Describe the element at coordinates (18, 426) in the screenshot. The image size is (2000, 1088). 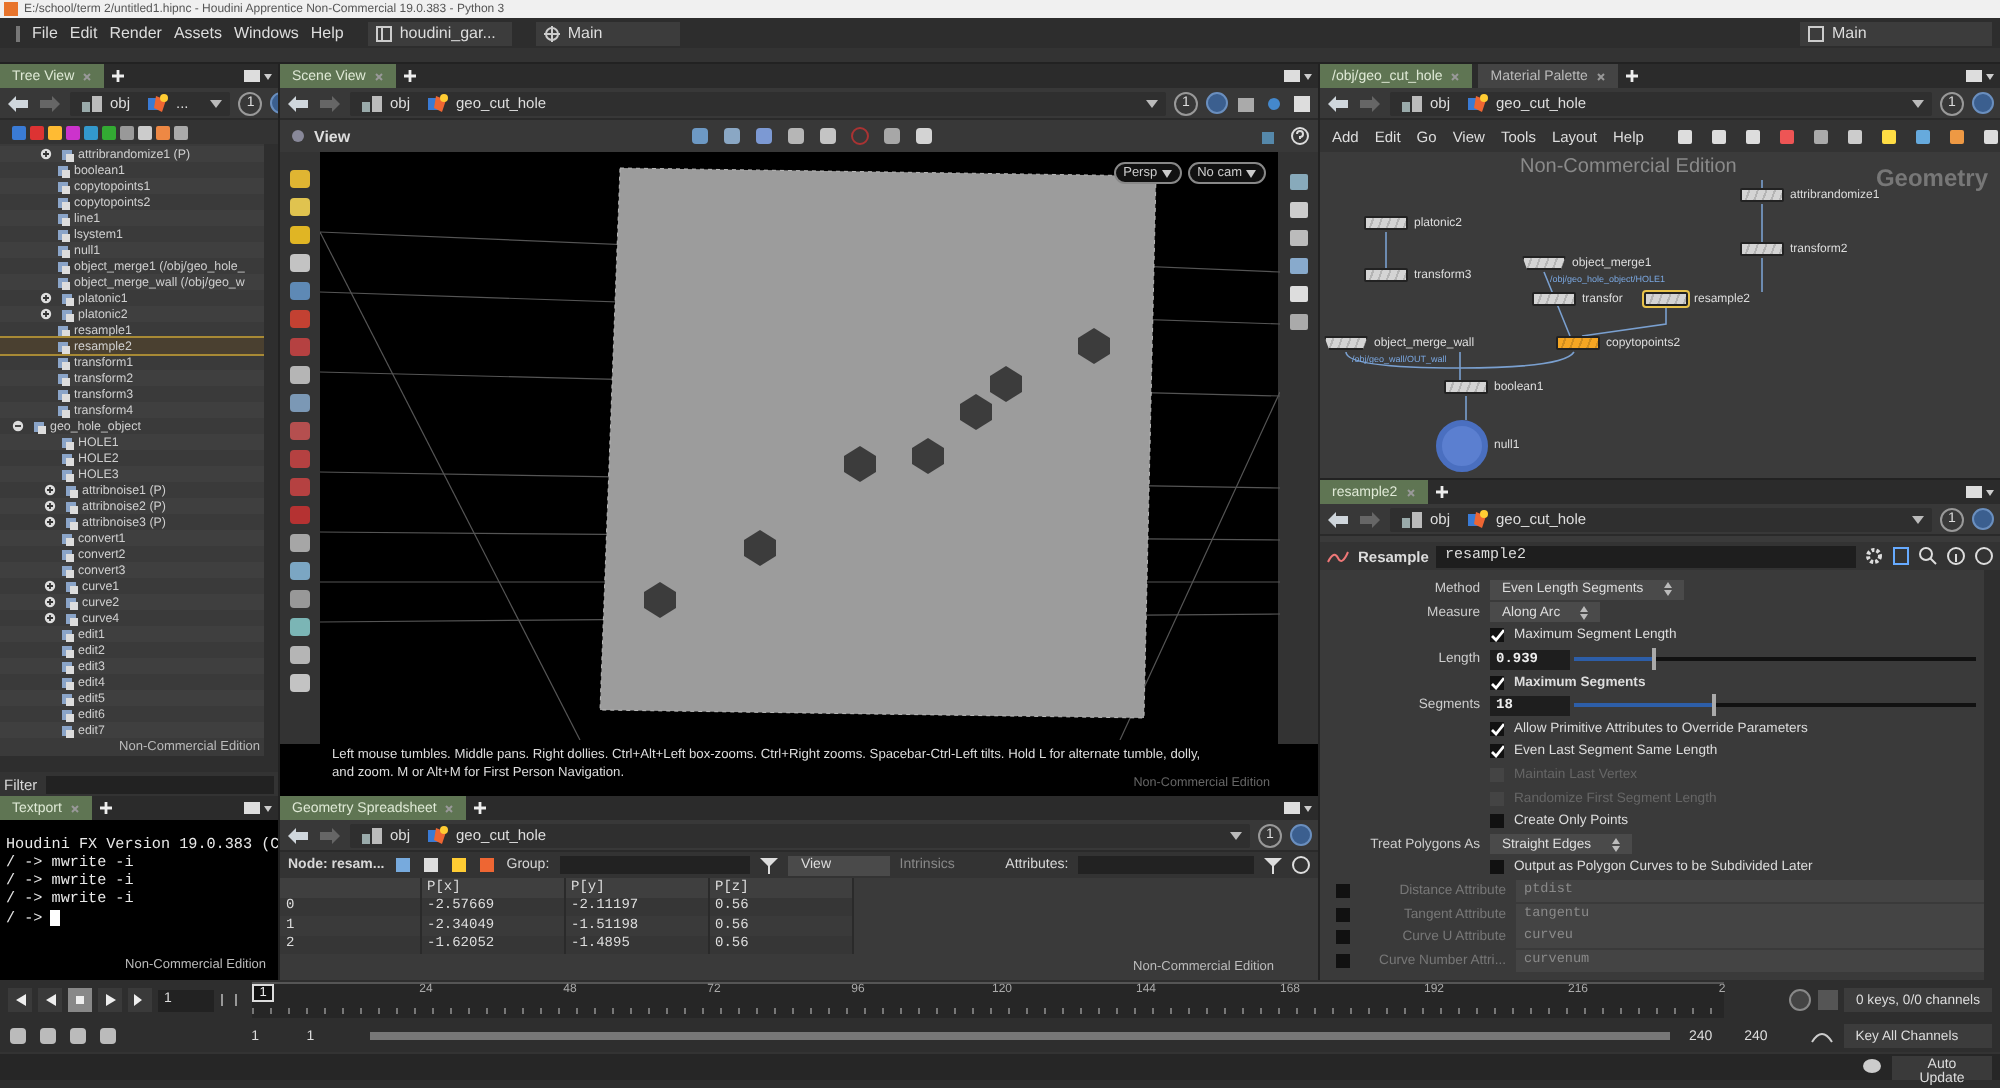
I see `collapse-icon` at that location.